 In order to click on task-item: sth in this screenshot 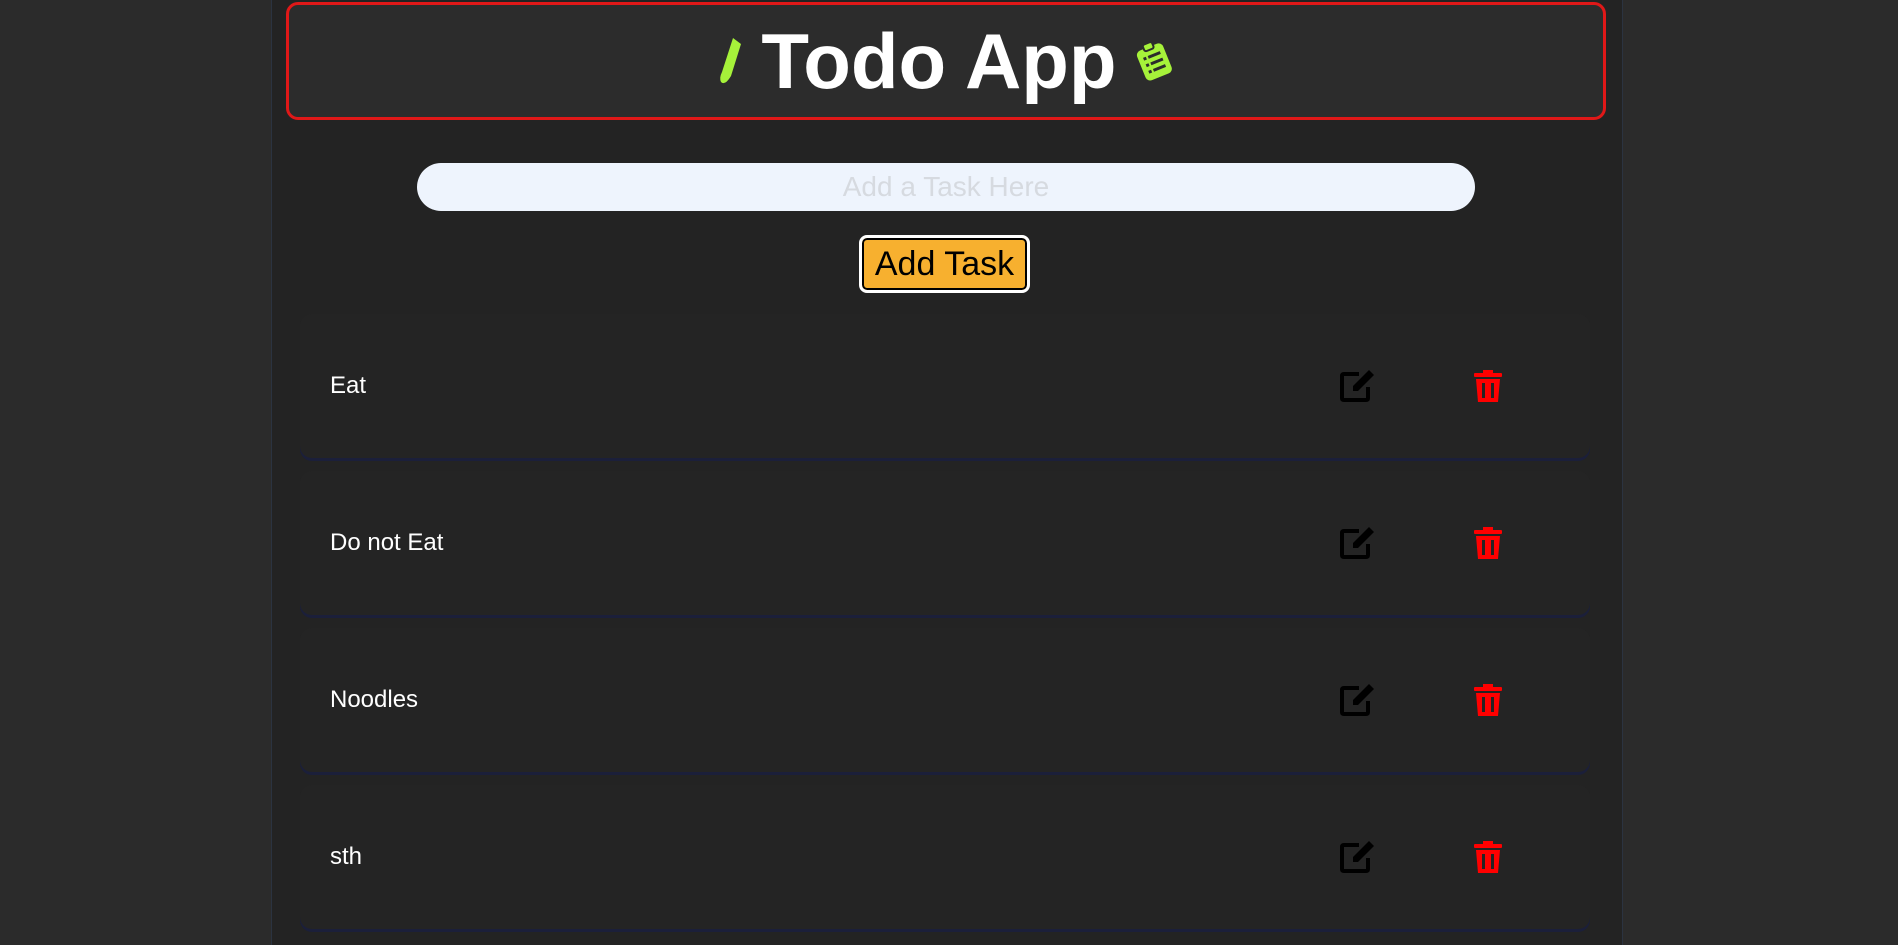, I will do `click(945, 857)`.